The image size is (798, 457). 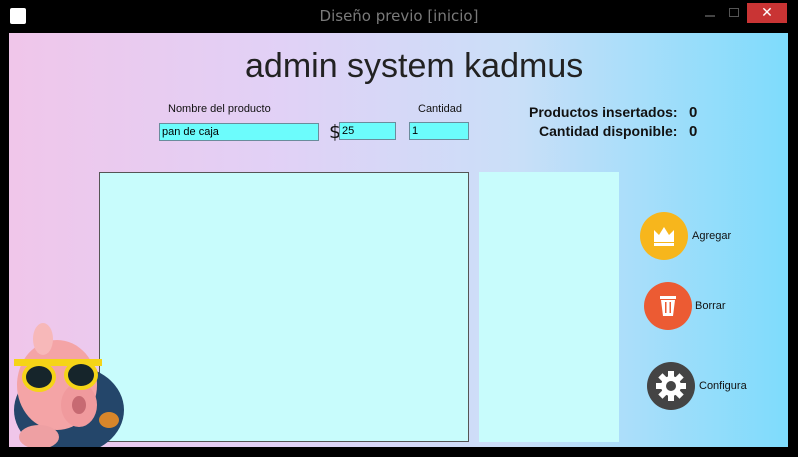 I want to click on close-button: ✕, so click(x=767, y=13).